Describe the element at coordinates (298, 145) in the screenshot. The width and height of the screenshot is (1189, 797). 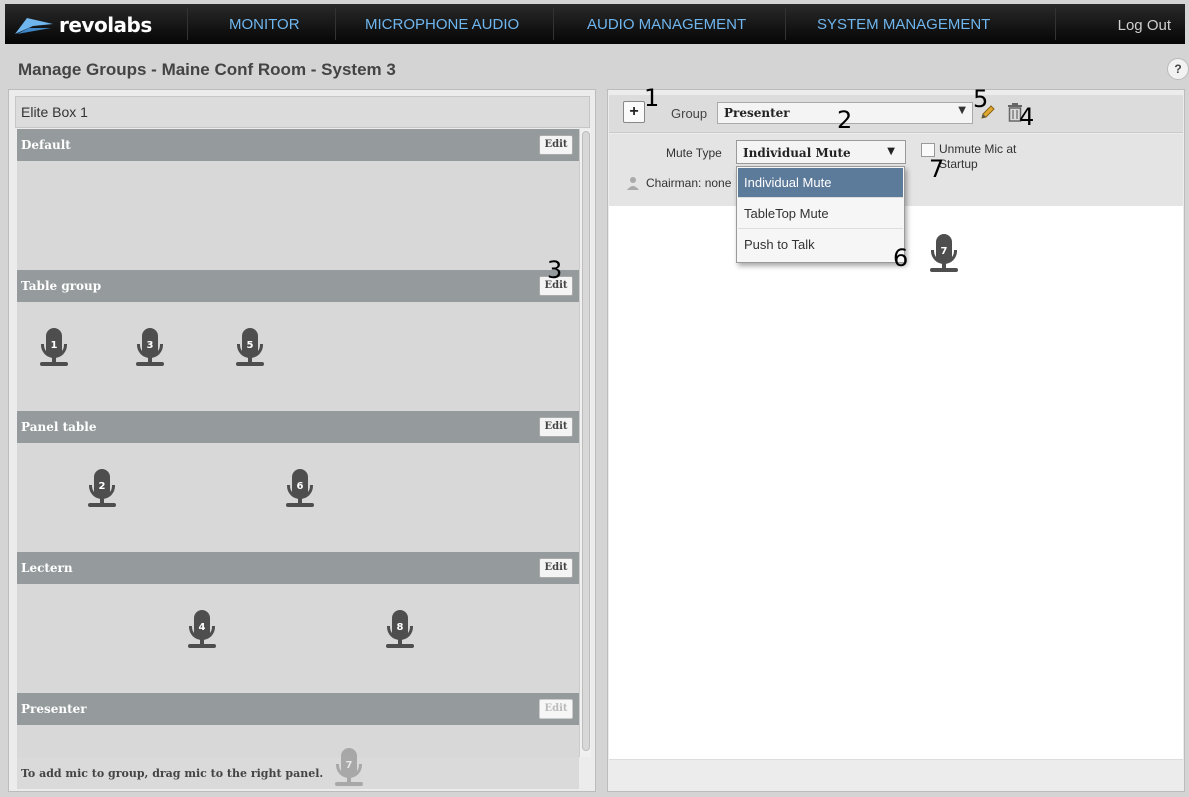
I see `group-header: Default Edit` at that location.